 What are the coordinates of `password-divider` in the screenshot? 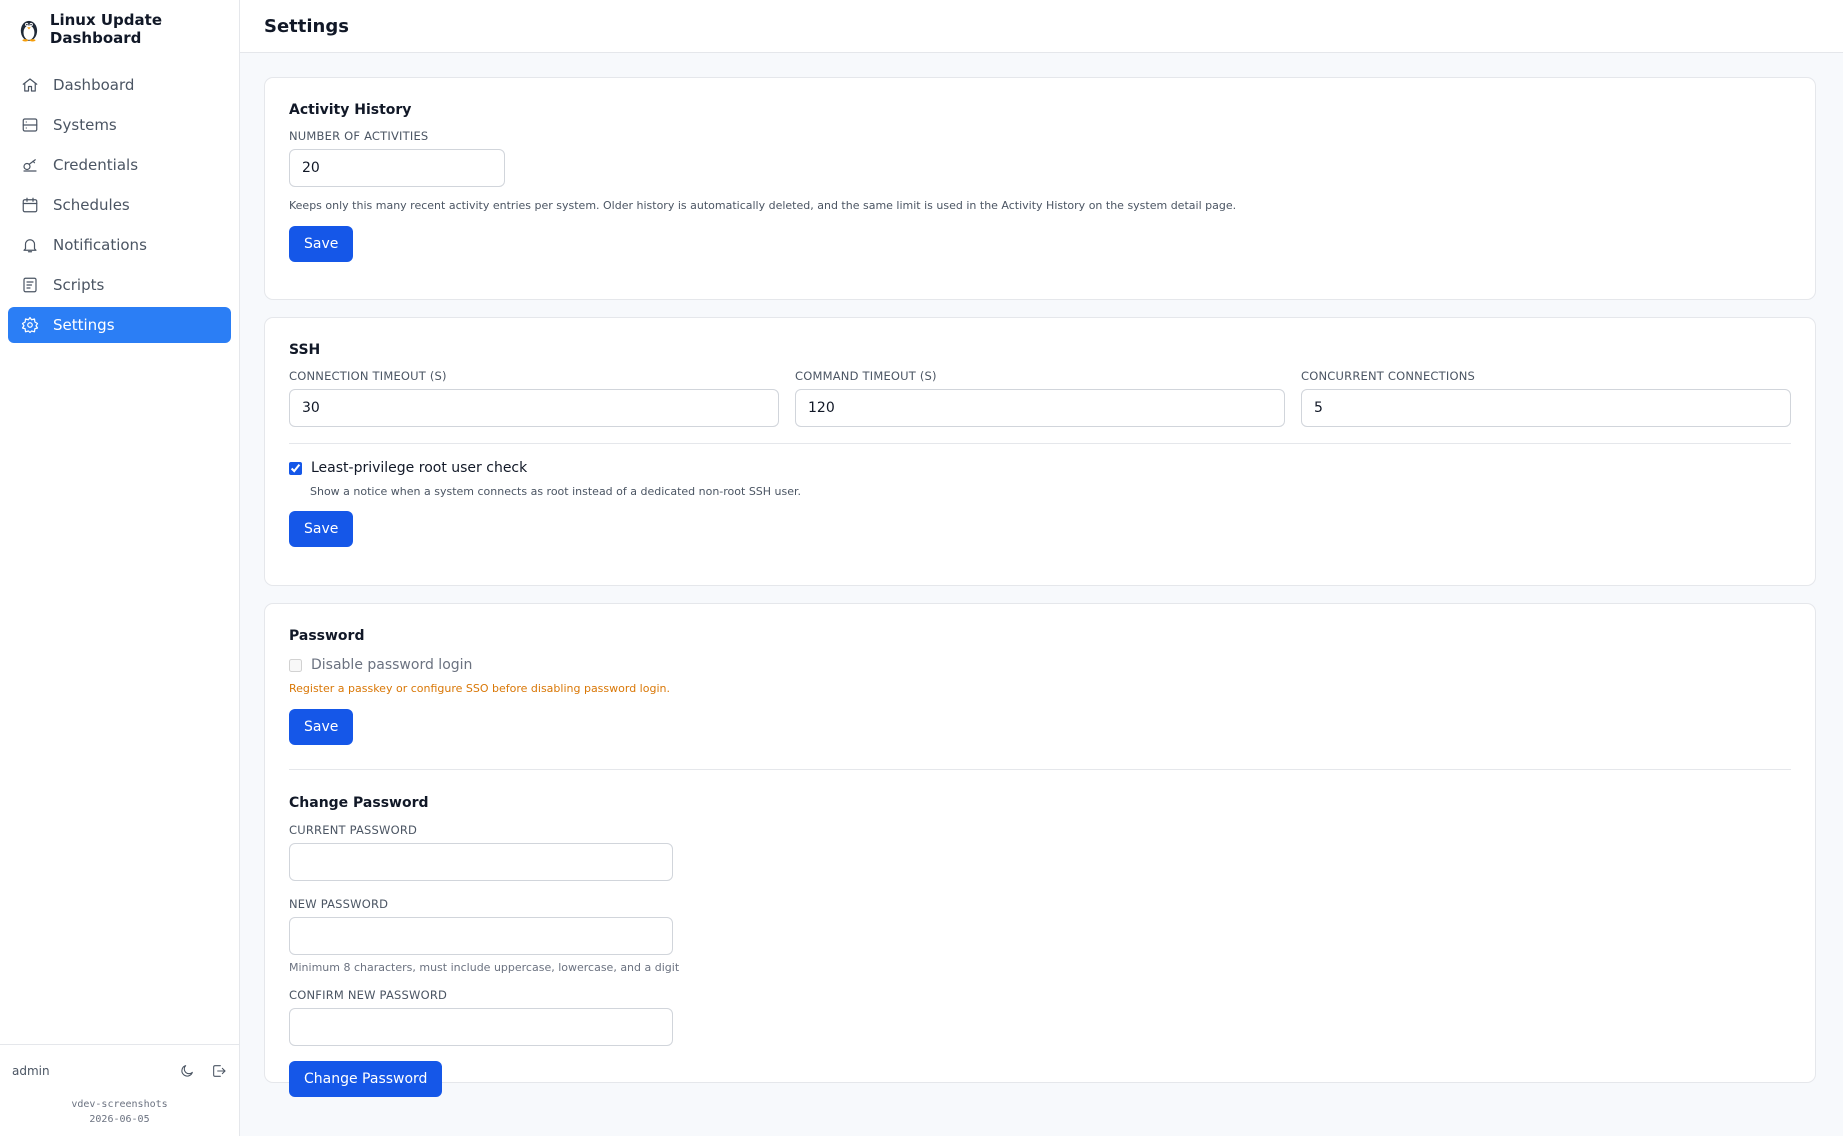 It's located at (1040, 769).